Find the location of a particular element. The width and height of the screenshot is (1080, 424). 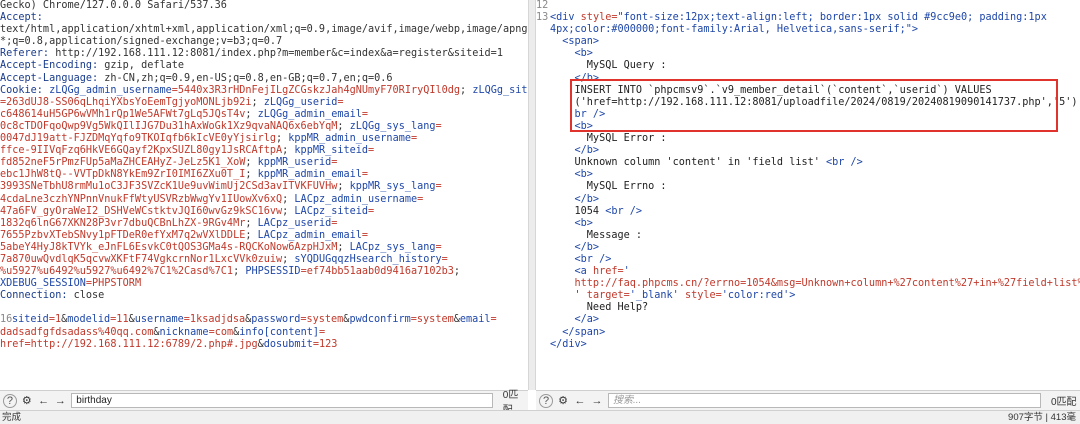

header-value: gzip, deflate is located at coordinates (141, 66).